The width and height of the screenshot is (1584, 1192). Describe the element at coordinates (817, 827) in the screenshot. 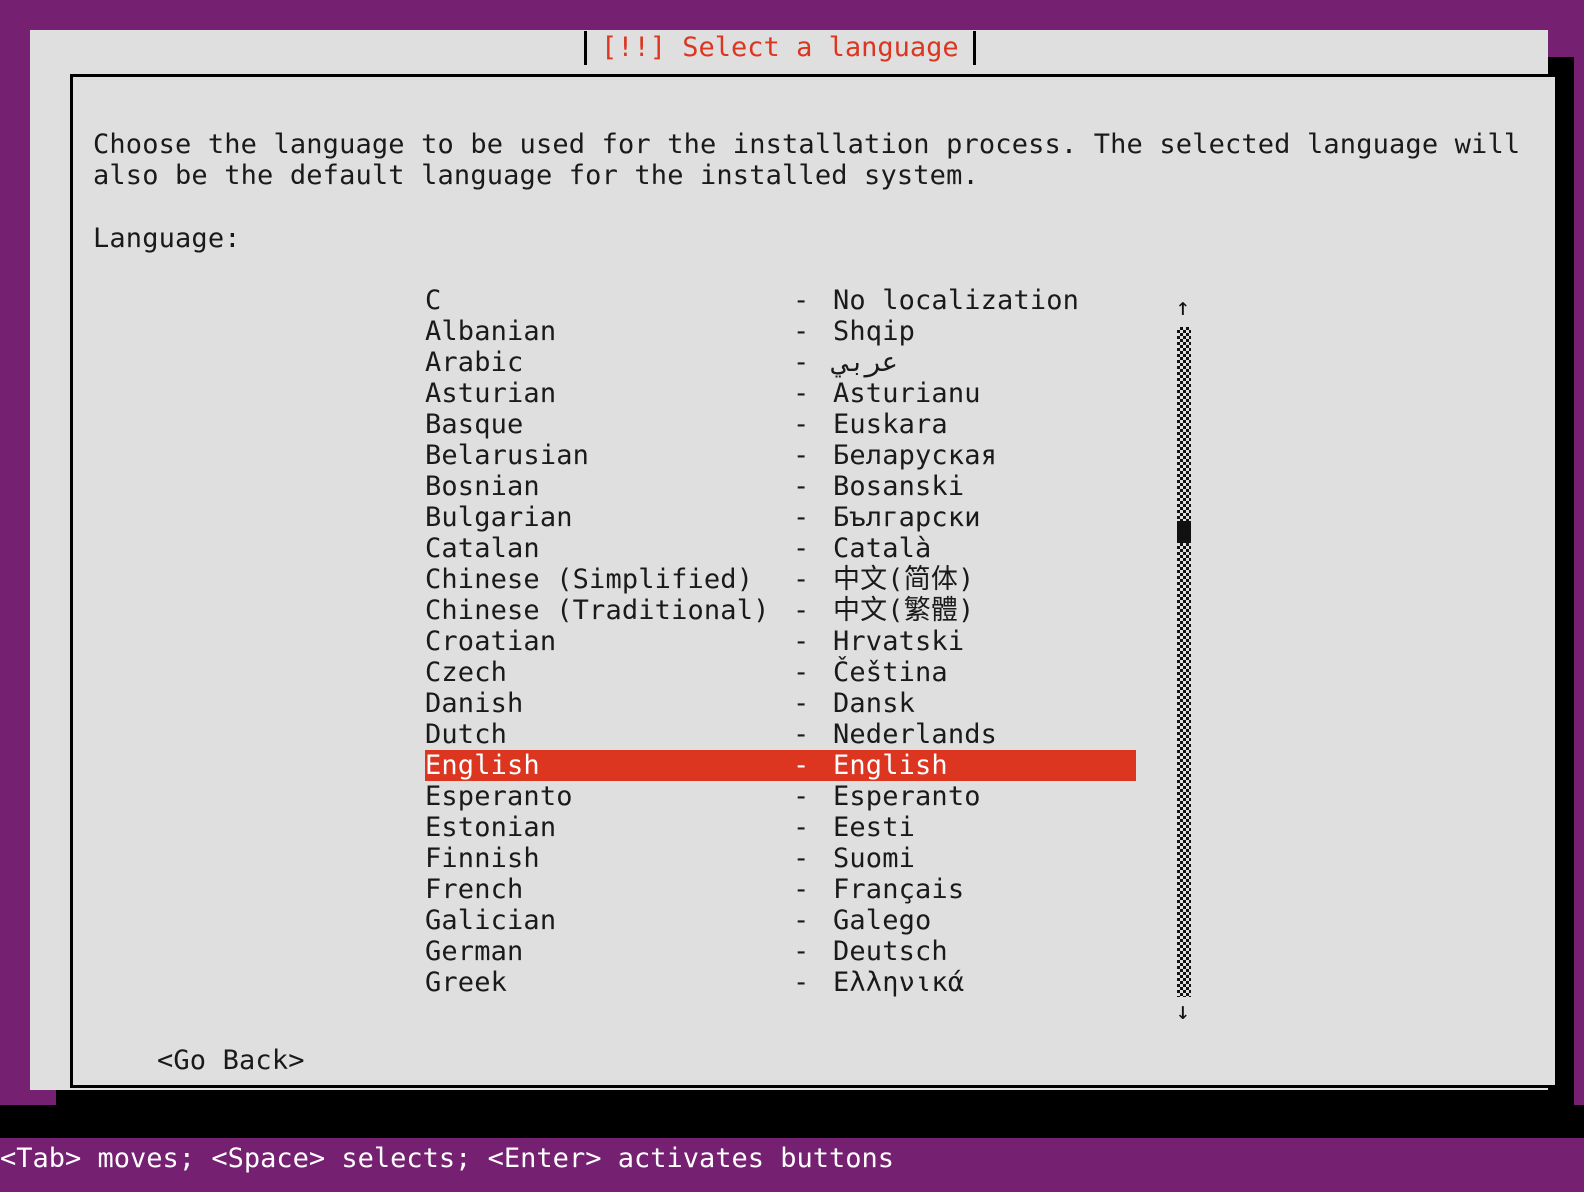

I see `language-list-item: Estonian - Eesti` at that location.